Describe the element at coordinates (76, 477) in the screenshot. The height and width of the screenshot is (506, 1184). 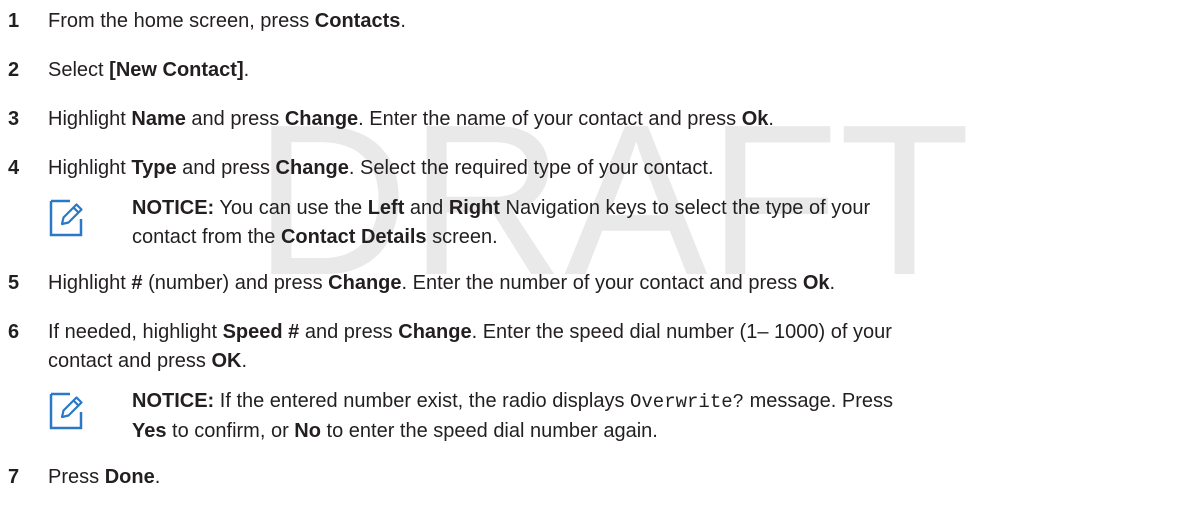
I see `text-run: Press` at that location.